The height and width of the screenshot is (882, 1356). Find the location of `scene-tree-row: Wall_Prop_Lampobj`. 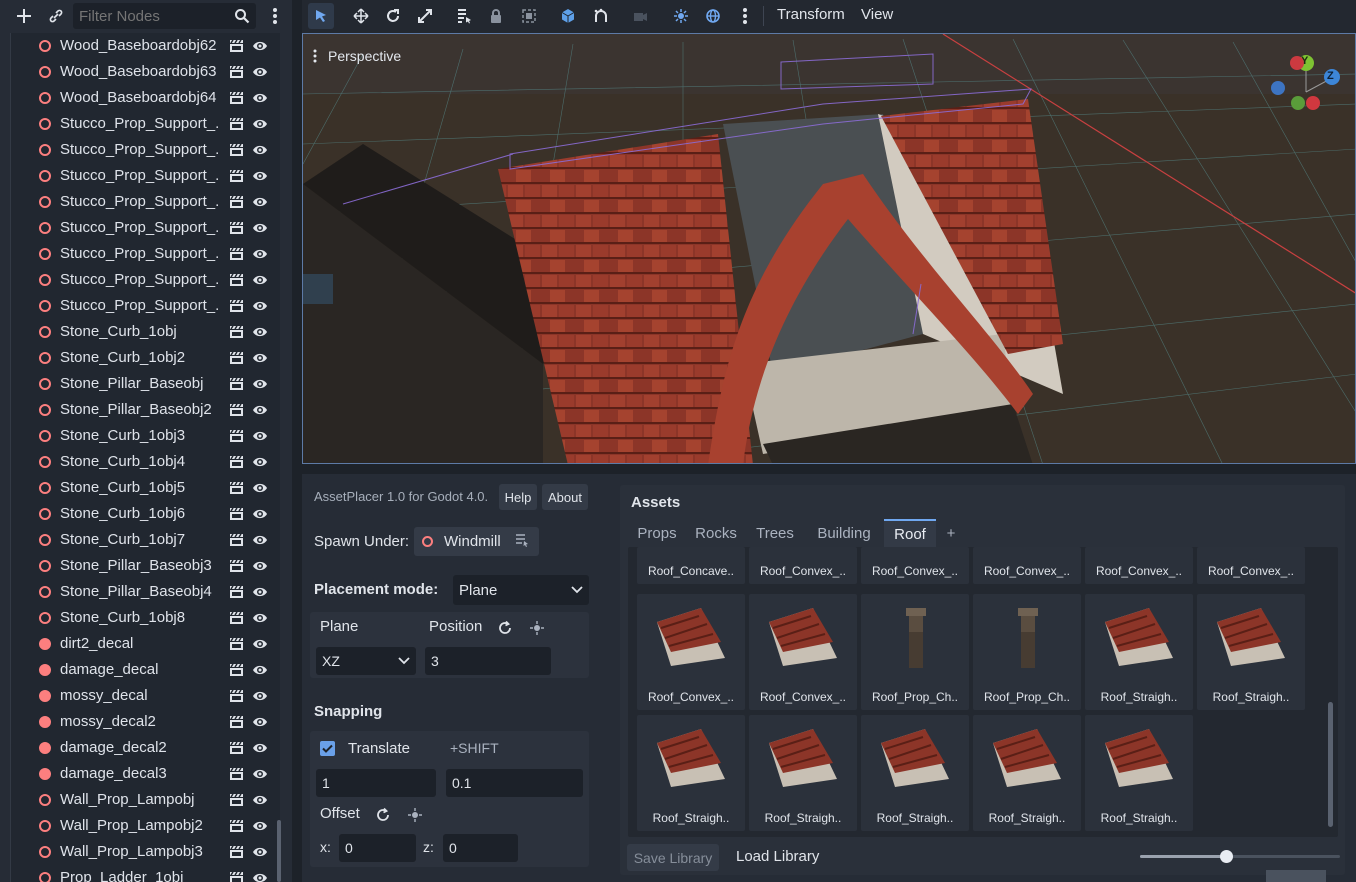

scene-tree-row: Wall_Prop_Lampobj is located at coordinates (145, 800).